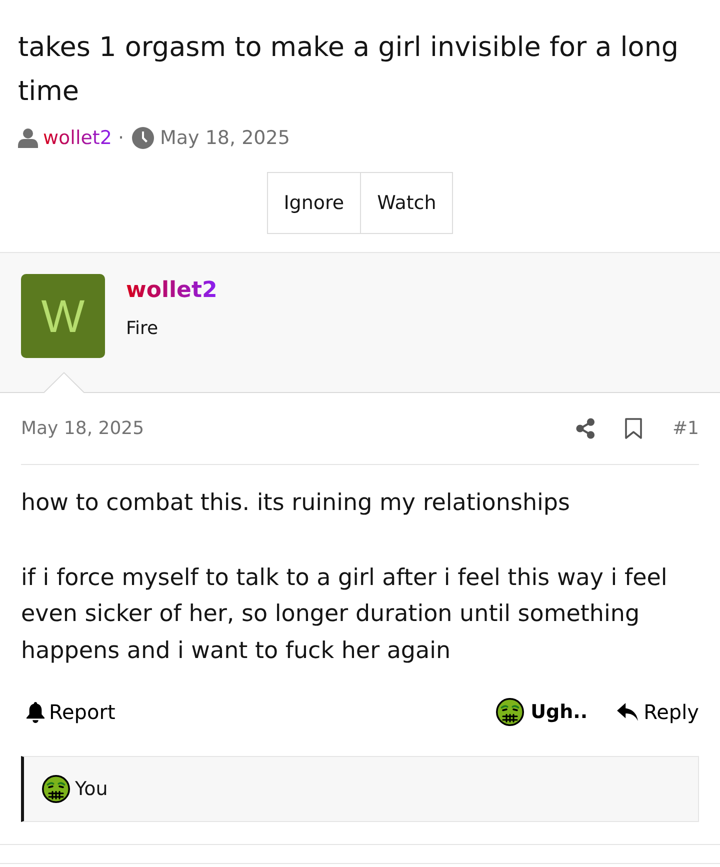  I want to click on post-date-link: May 18, 2025, so click(82, 428).